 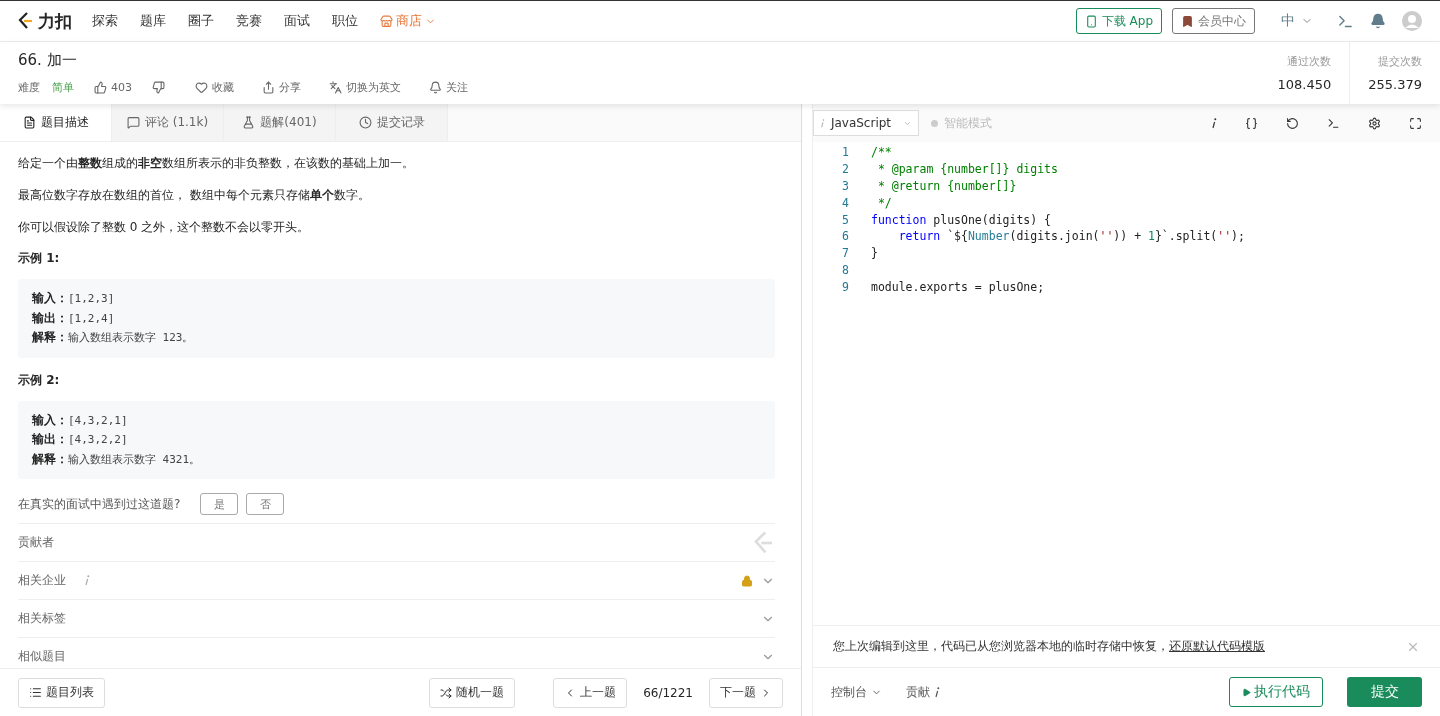 I want to click on line-number: 2, so click(x=845, y=169).